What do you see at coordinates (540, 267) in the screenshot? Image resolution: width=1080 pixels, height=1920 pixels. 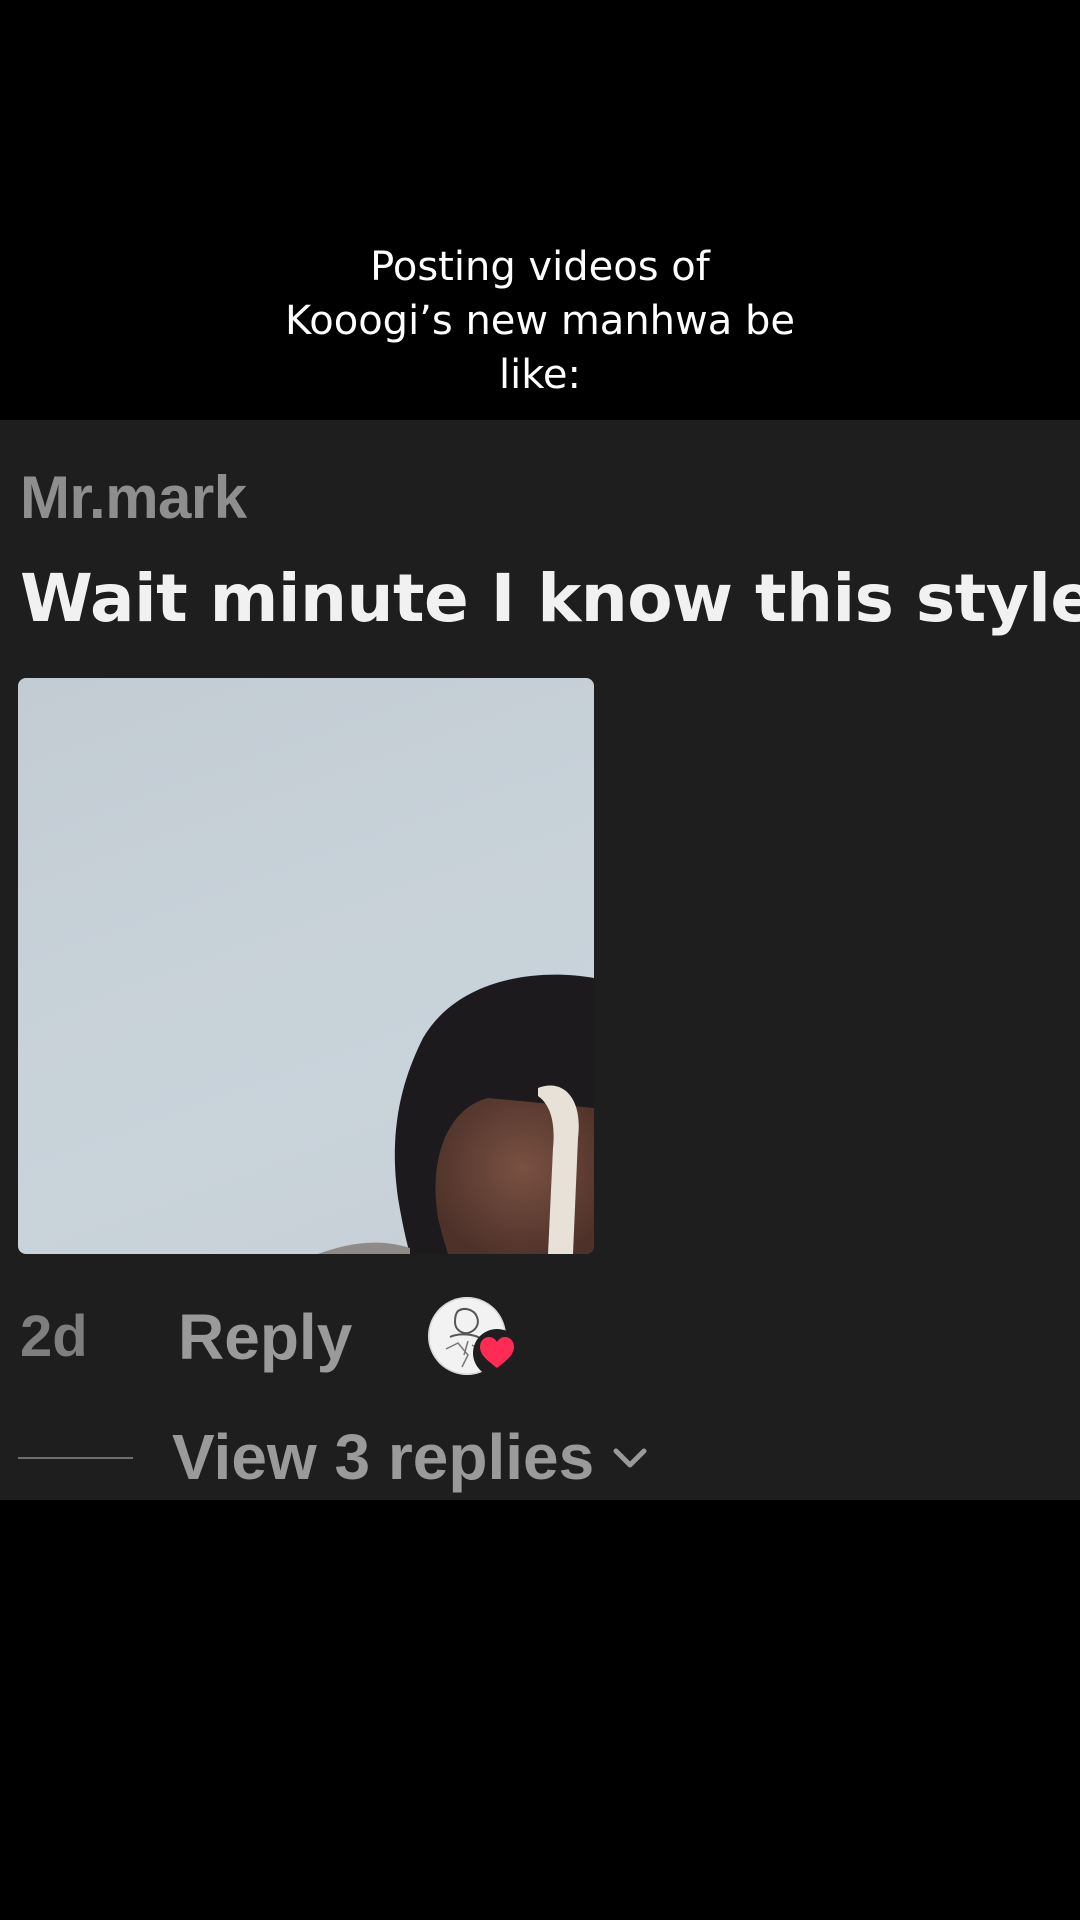 I see `caption-line-1: Posting videos of` at bounding box center [540, 267].